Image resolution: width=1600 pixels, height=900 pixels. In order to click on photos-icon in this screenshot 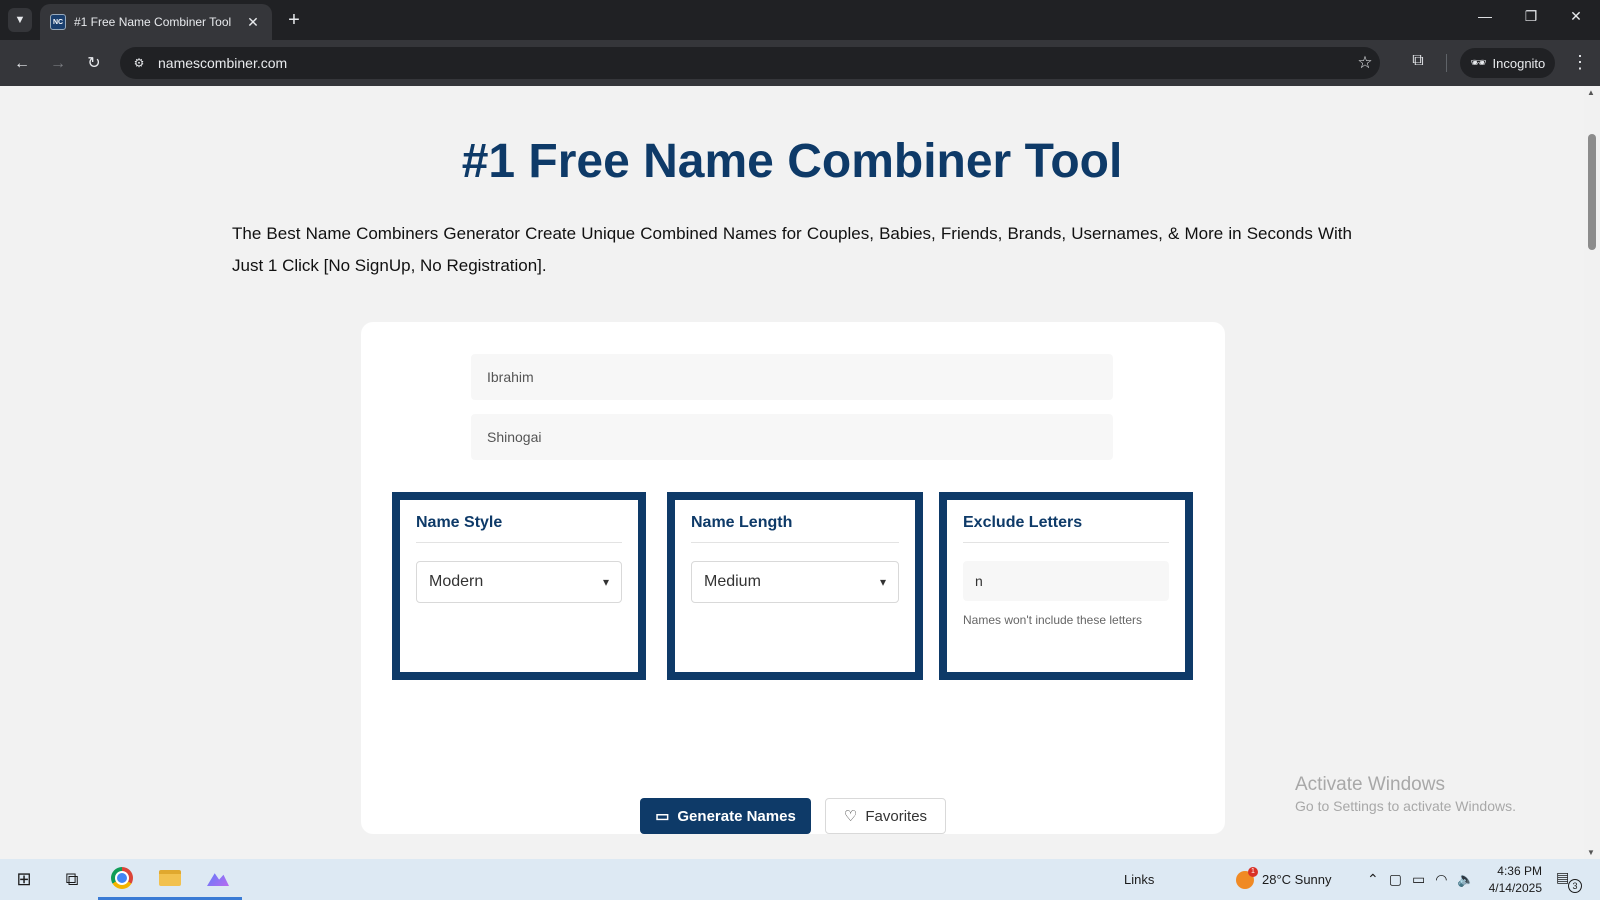, I will do `click(218, 879)`.